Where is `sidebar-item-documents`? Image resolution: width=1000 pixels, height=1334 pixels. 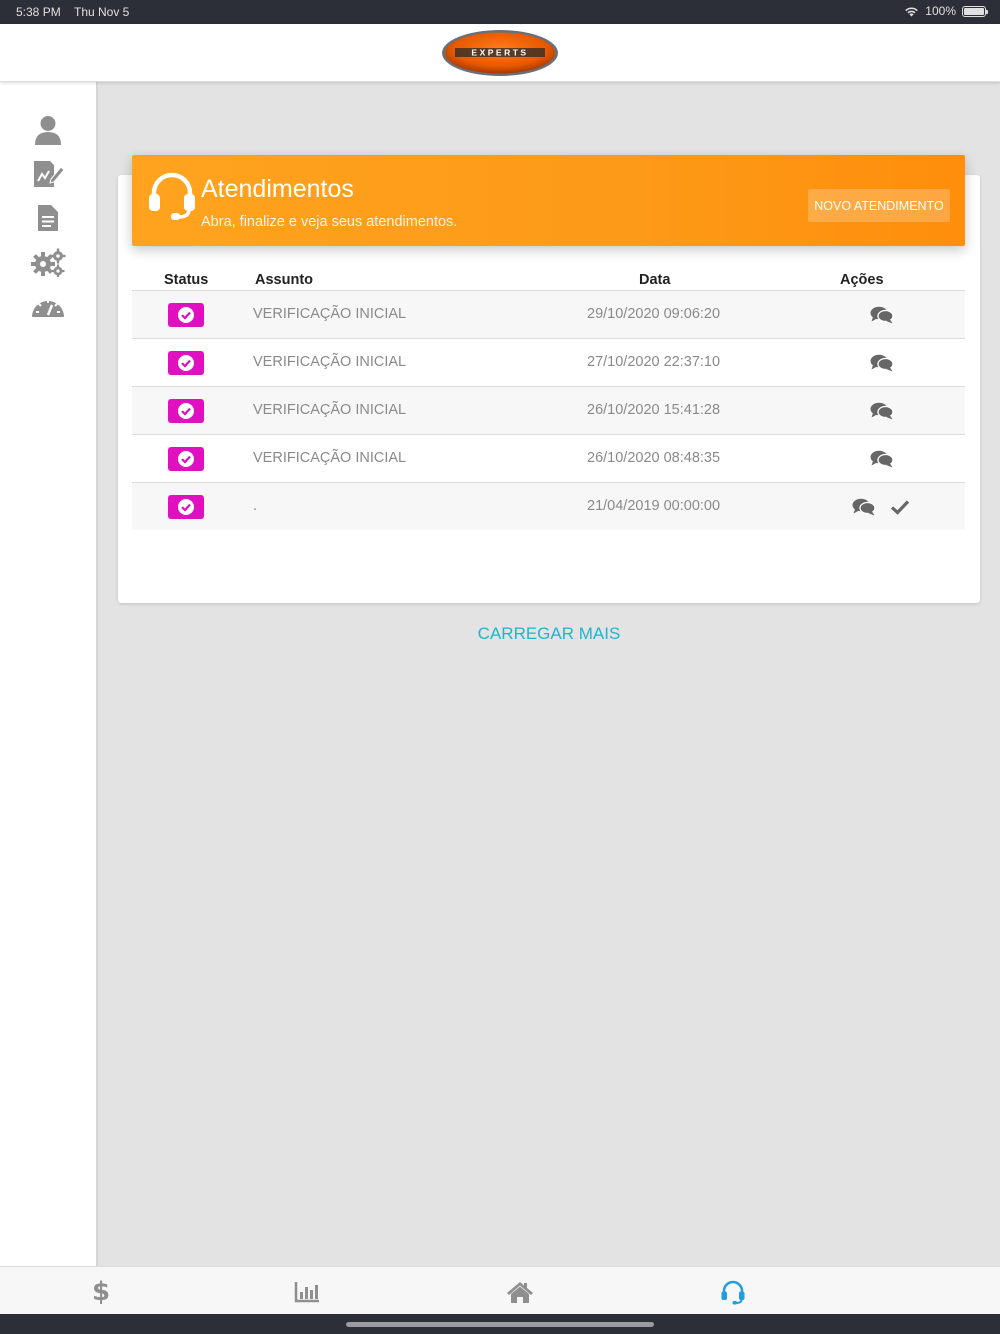 sidebar-item-documents is located at coordinates (48, 218).